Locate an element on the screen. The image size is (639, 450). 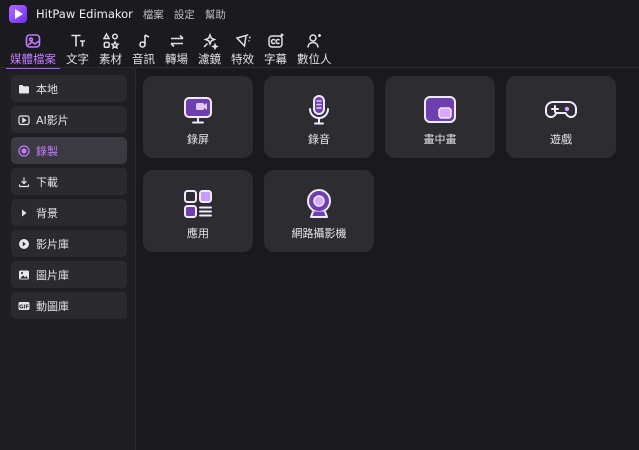
tab-text-label: 文字 is located at coordinates (77, 59).